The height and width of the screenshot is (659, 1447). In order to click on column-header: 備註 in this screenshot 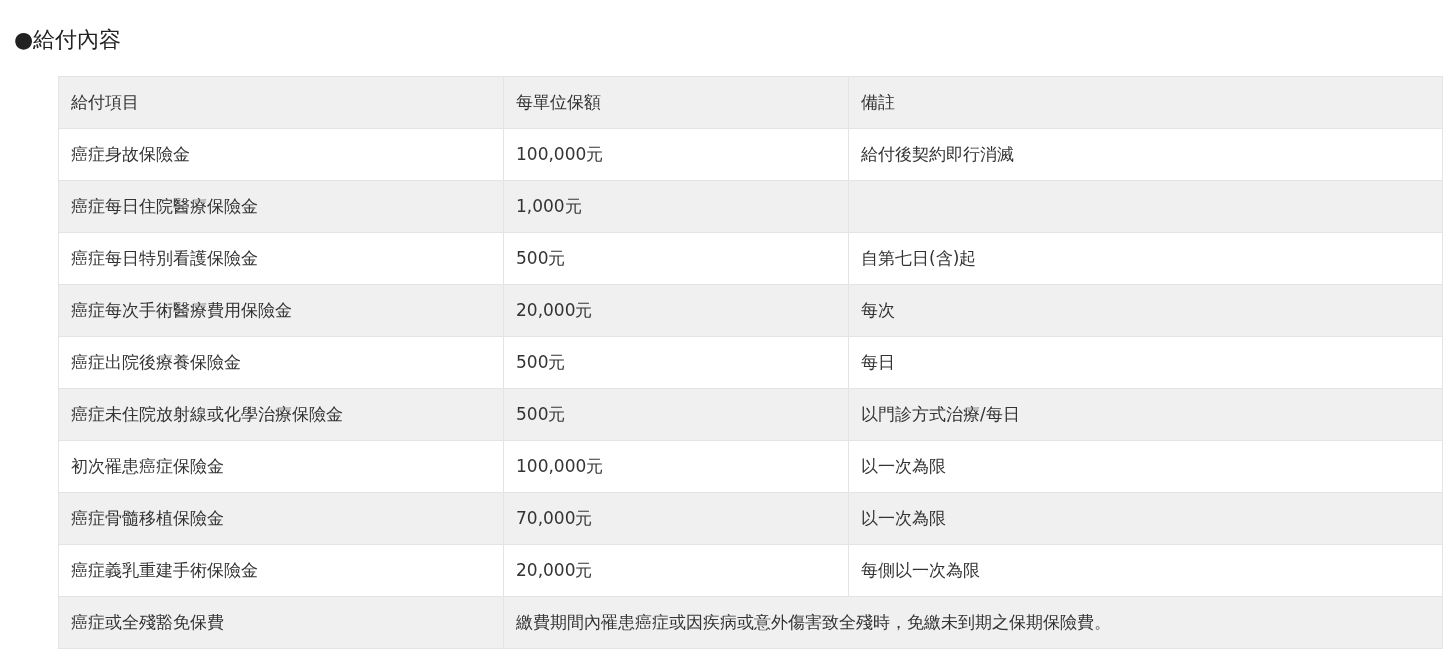, I will do `click(1145, 102)`.